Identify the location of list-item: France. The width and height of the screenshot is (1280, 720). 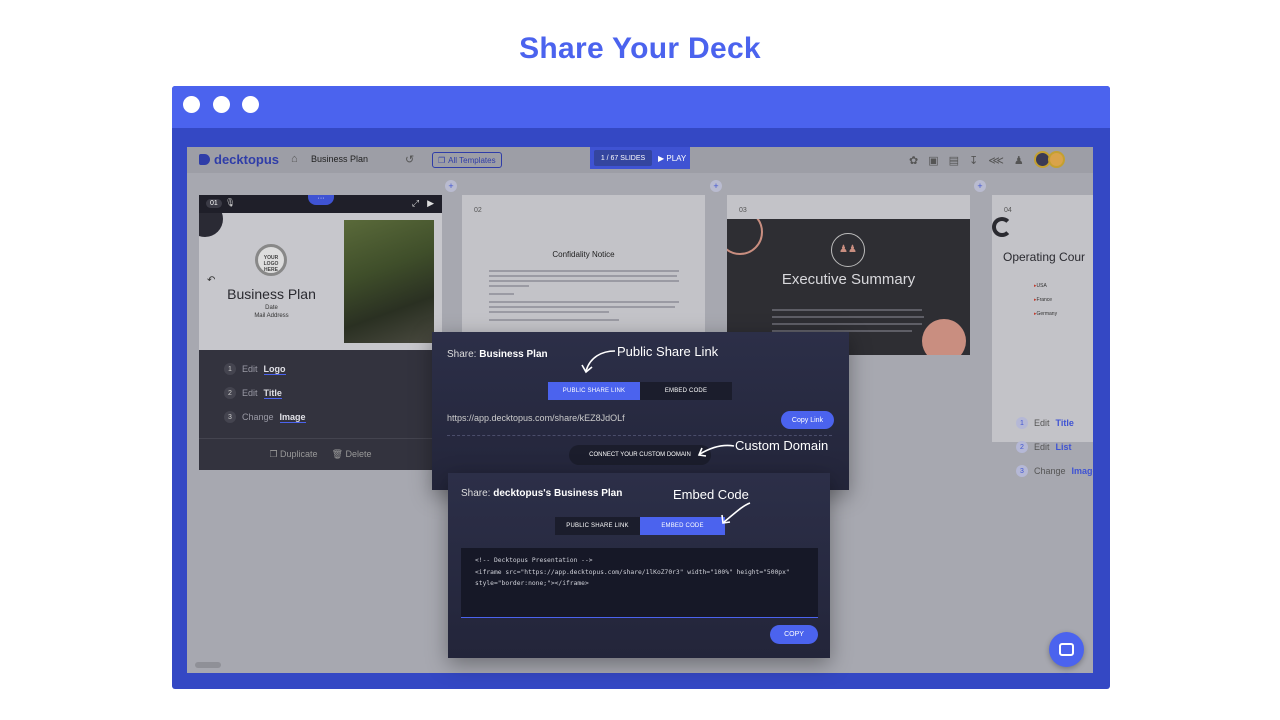
(1043, 300).